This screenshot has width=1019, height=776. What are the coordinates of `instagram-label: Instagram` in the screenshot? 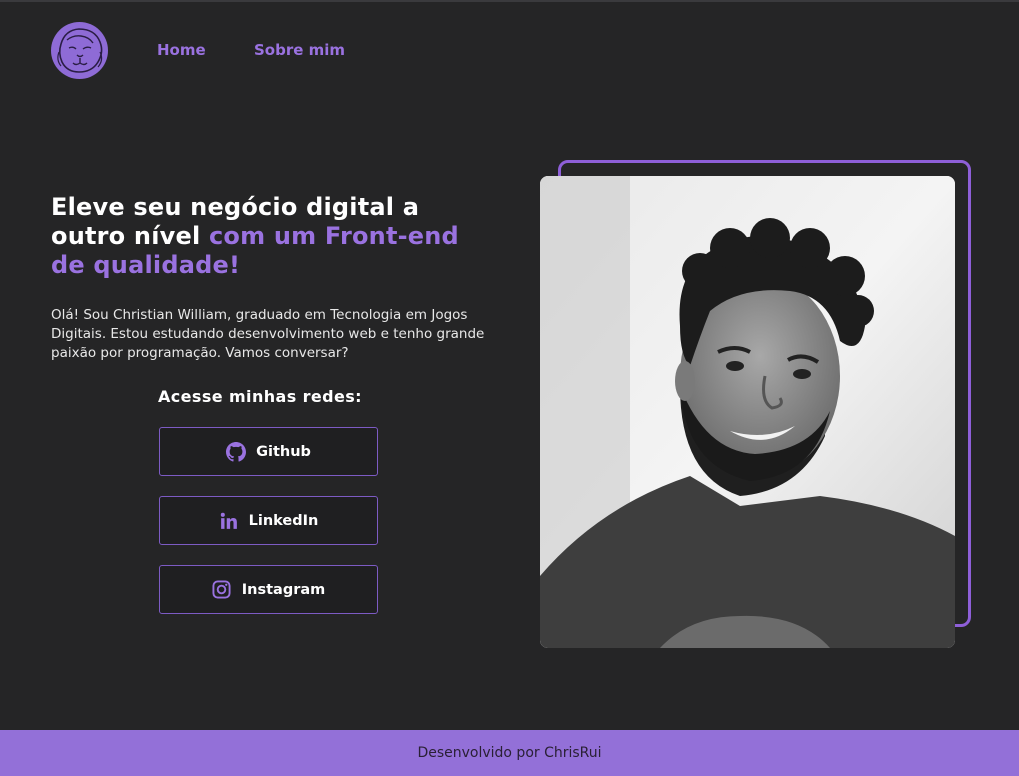 It's located at (283, 589).